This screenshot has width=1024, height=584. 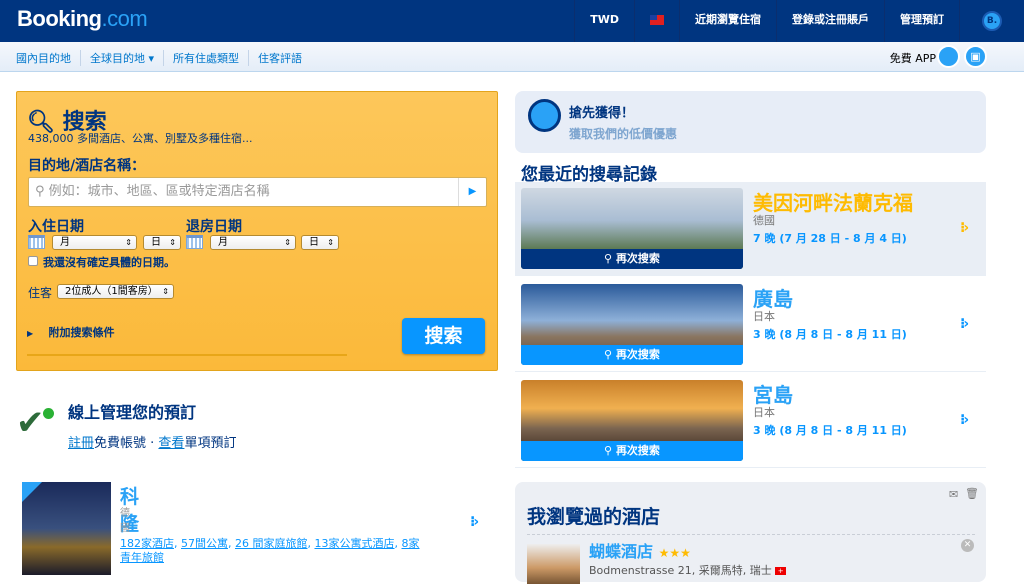 I want to click on trash-icon: 🗑︎, so click(x=972, y=493).